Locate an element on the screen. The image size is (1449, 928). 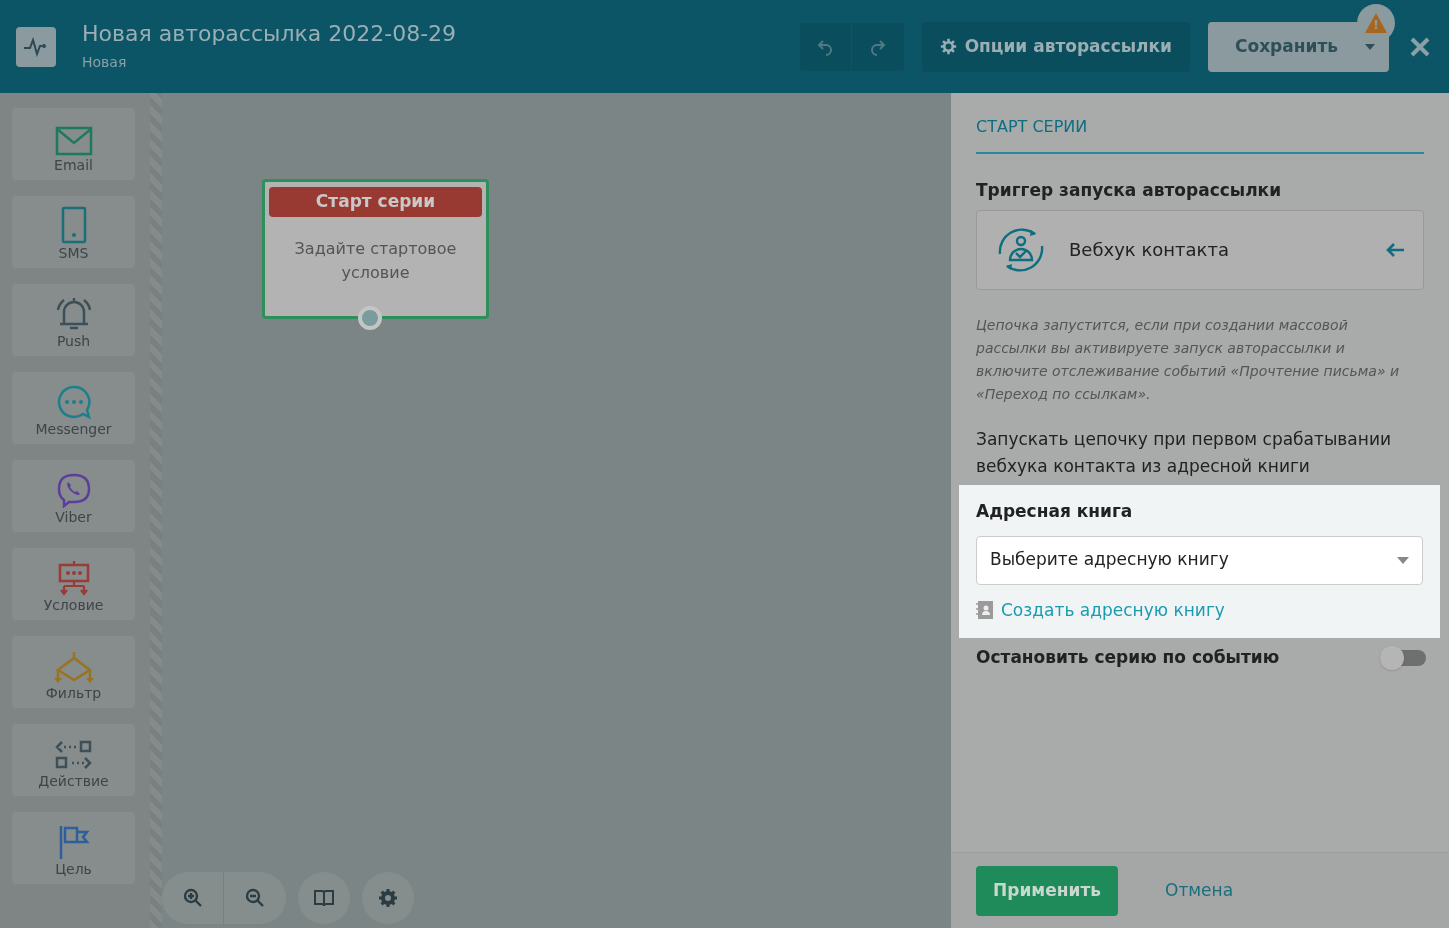
palette-tile: Цель is located at coordinates (73, 848).